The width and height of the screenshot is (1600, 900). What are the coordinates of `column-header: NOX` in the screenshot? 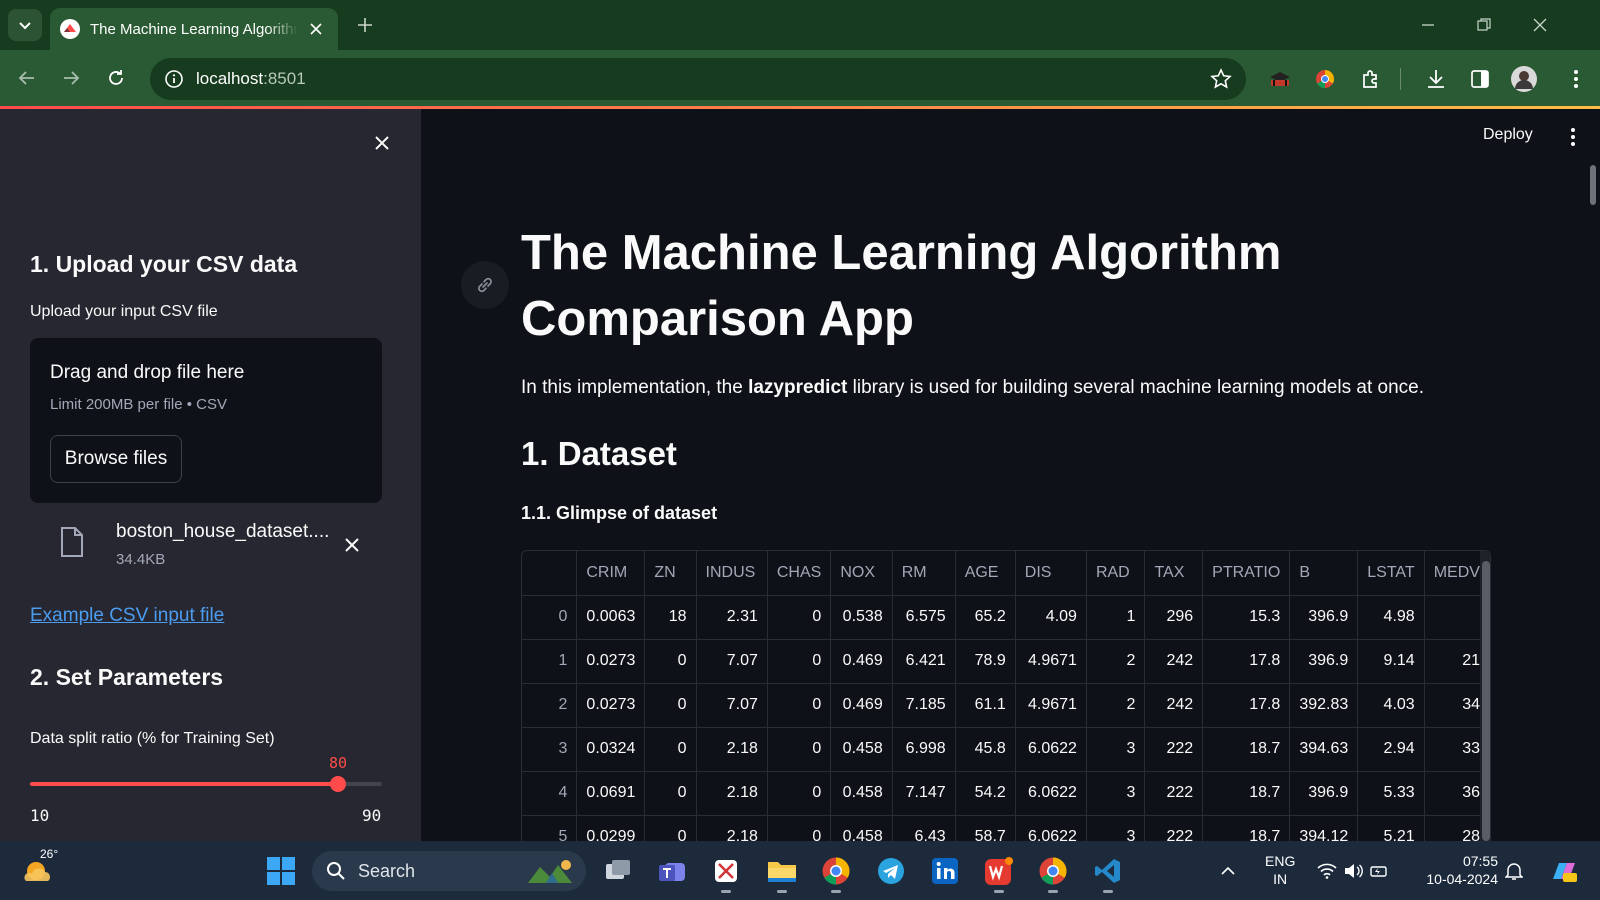 It's located at (861, 573).